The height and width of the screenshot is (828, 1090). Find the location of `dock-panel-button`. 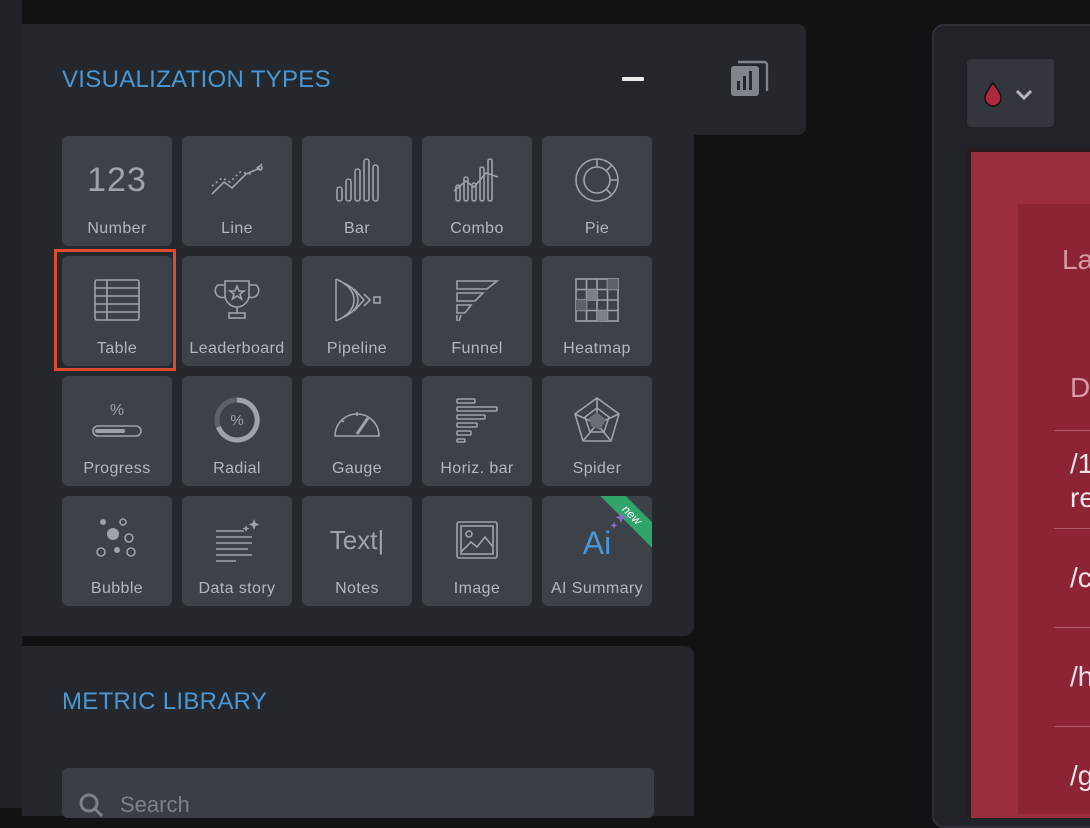

dock-panel-button is located at coordinates (749, 80).